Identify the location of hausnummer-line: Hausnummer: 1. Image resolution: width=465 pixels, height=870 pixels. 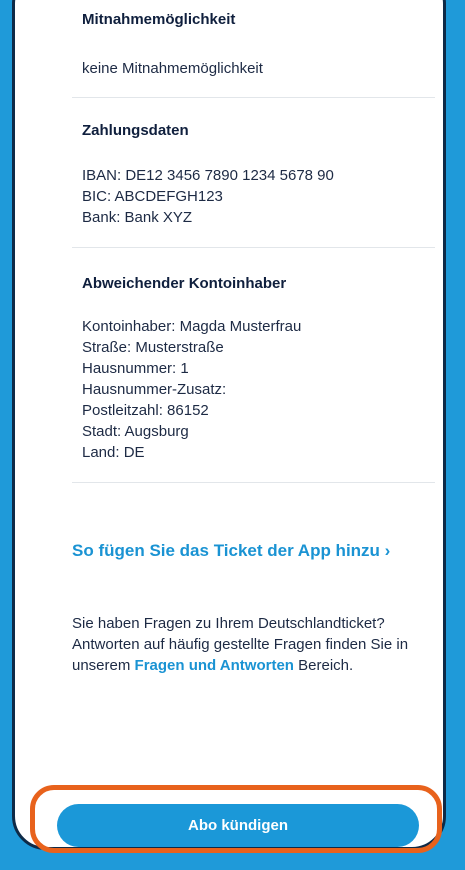
(135, 368).